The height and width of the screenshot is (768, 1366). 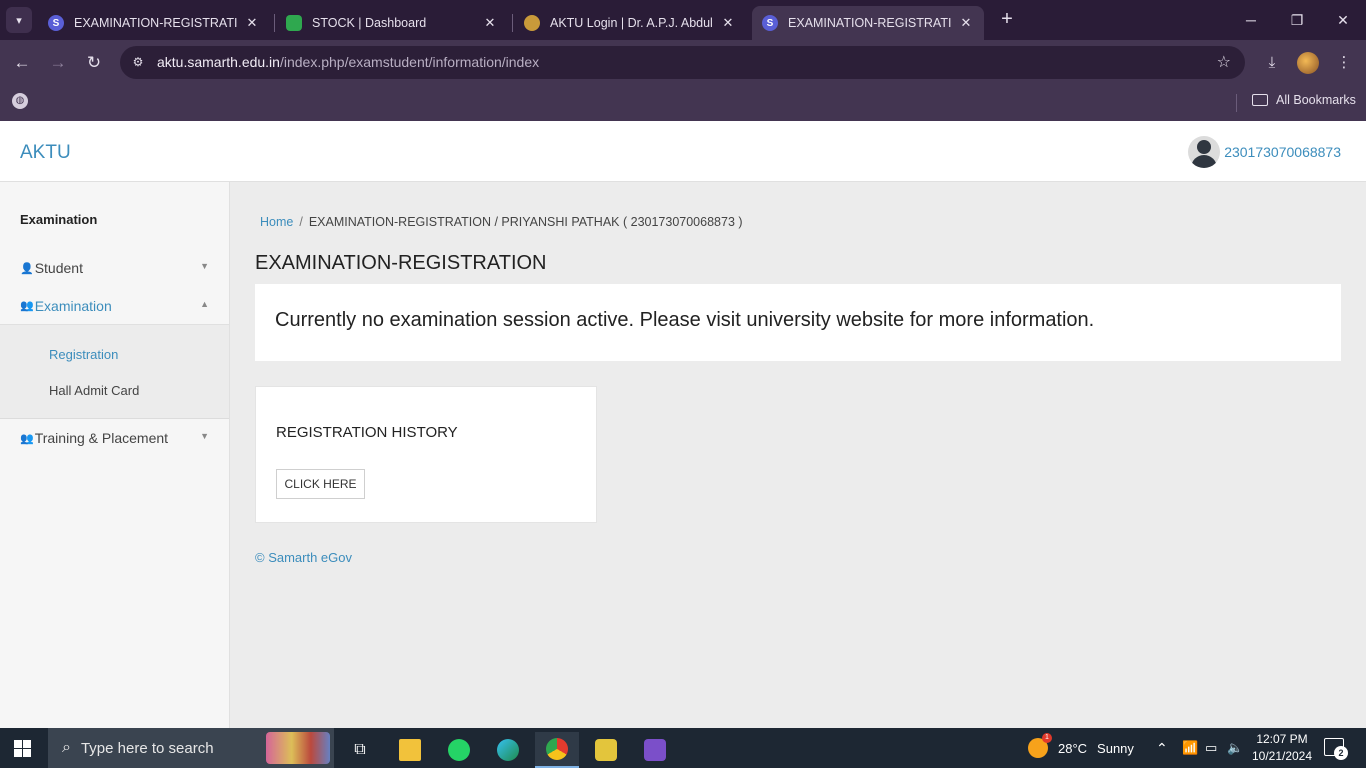 What do you see at coordinates (1282, 756) in the screenshot?
I see `clock-date: 10/21/2024` at bounding box center [1282, 756].